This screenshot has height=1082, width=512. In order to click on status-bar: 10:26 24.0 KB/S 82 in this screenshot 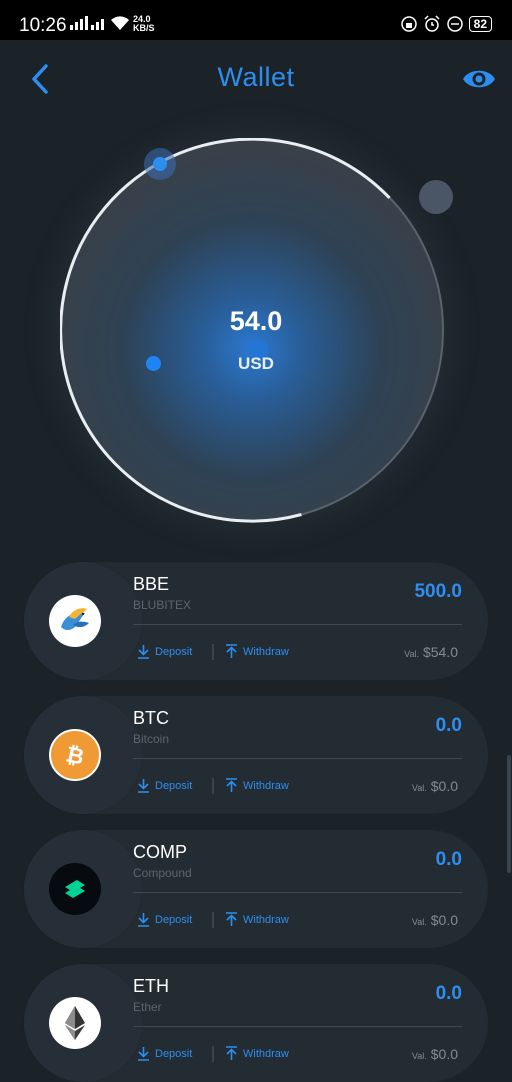, I will do `click(256, 20)`.